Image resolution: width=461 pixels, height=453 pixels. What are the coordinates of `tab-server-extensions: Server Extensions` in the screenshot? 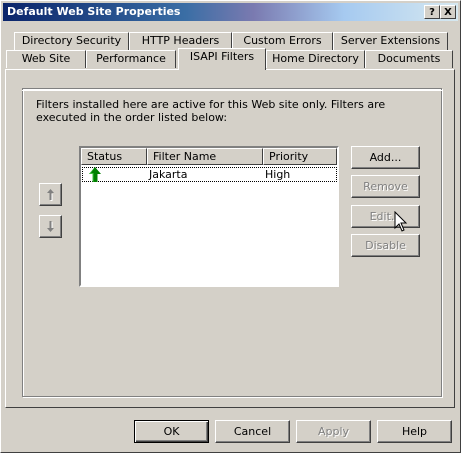 It's located at (390, 41).